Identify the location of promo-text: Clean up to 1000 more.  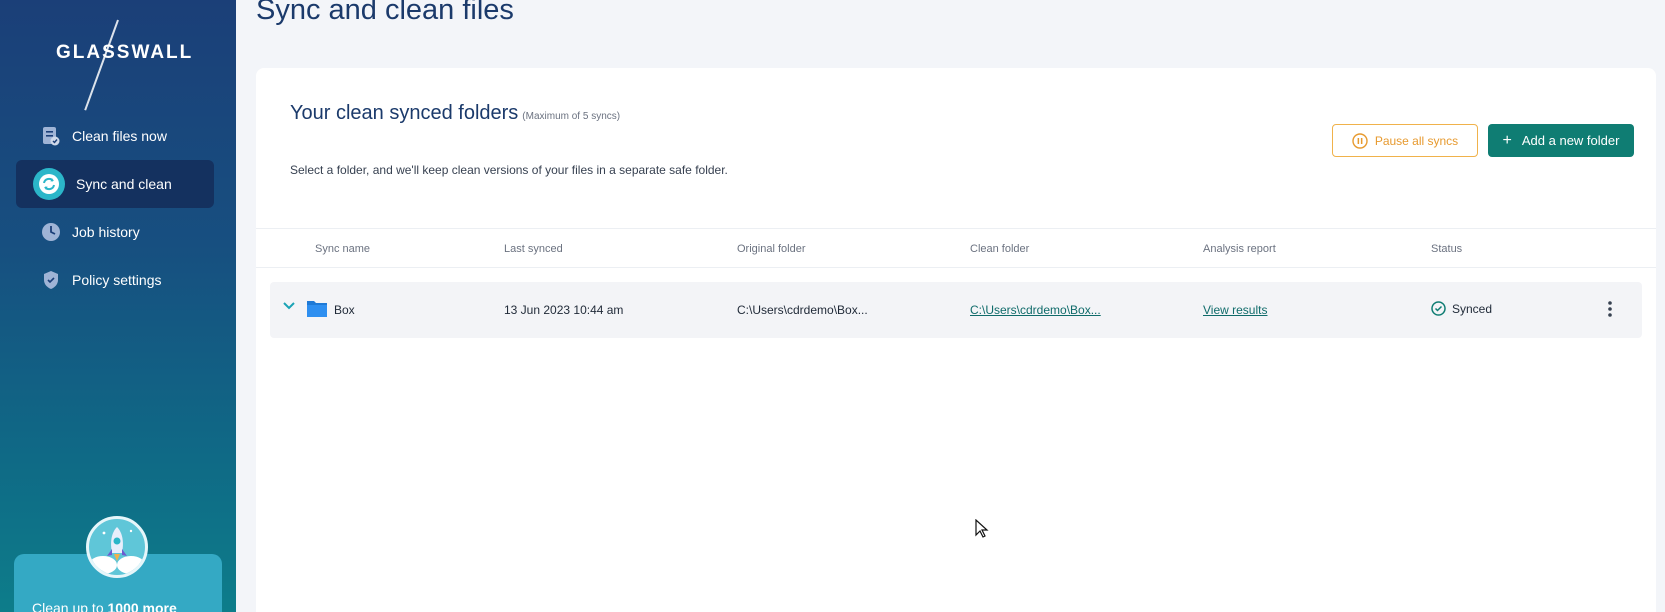
(104, 606).